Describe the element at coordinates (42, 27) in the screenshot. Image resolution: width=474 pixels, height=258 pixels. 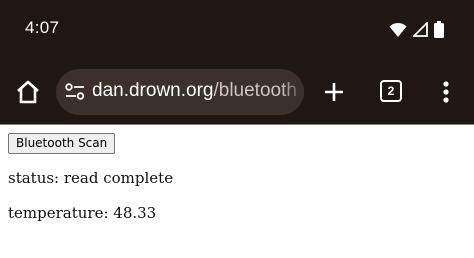
I see `clock: 4:07` at that location.